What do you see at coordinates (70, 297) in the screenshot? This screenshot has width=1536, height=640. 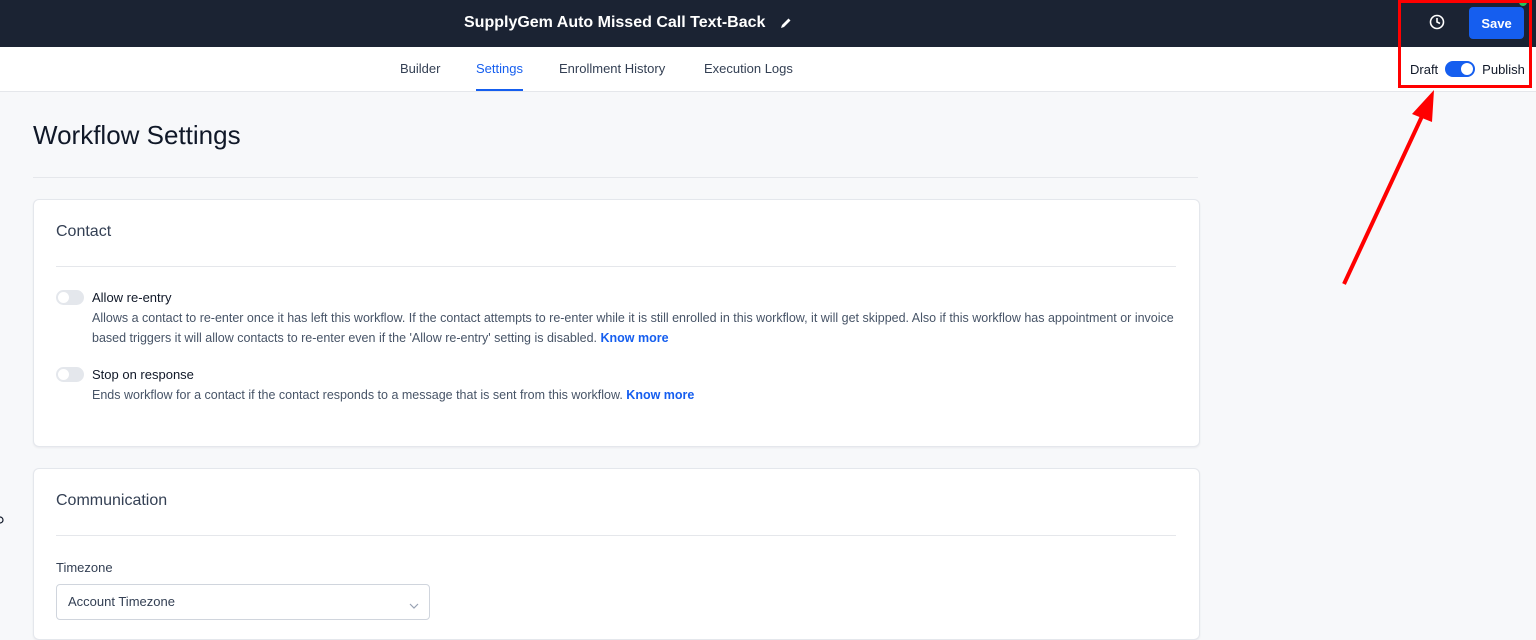 I see `allow-reentry-toggle` at bounding box center [70, 297].